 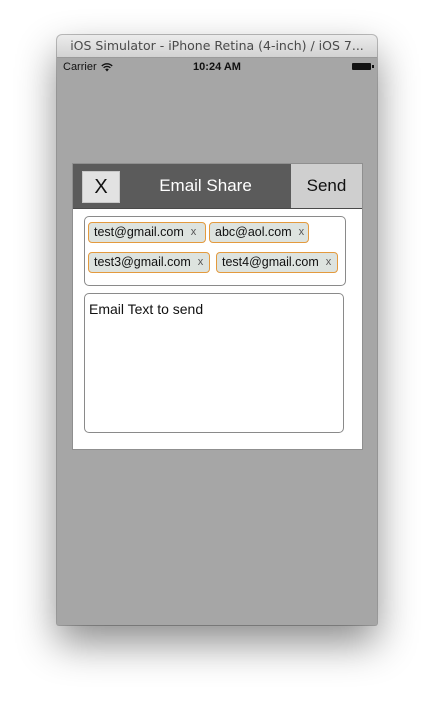 I want to click on status-bar: Carrier 10:24 AM, so click(x=217, y=67).